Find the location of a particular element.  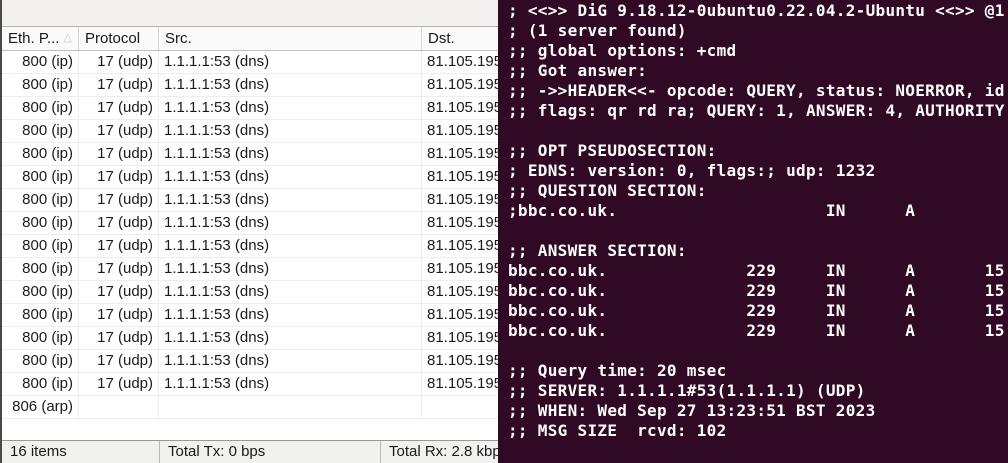

column-header-label: Dst. is located at coordinates (441, 38).